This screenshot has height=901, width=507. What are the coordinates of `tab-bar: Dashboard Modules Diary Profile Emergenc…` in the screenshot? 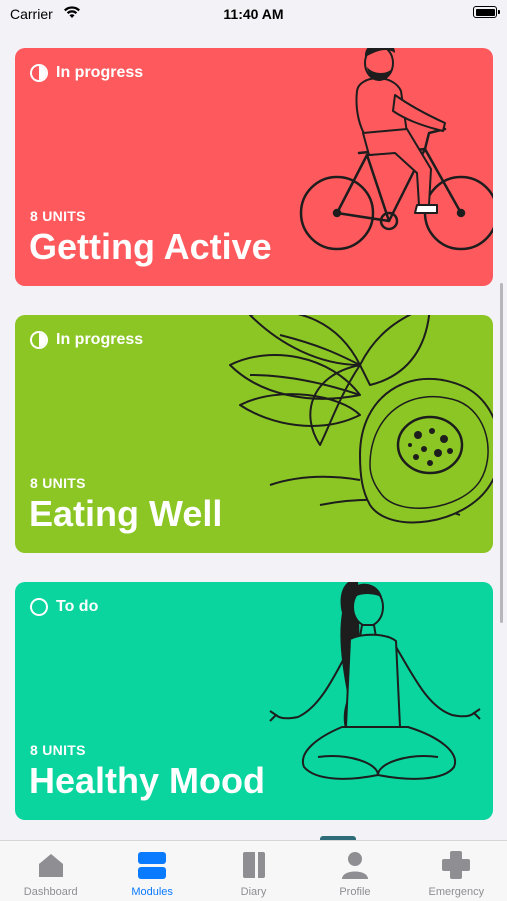 It's located at (253, 870).